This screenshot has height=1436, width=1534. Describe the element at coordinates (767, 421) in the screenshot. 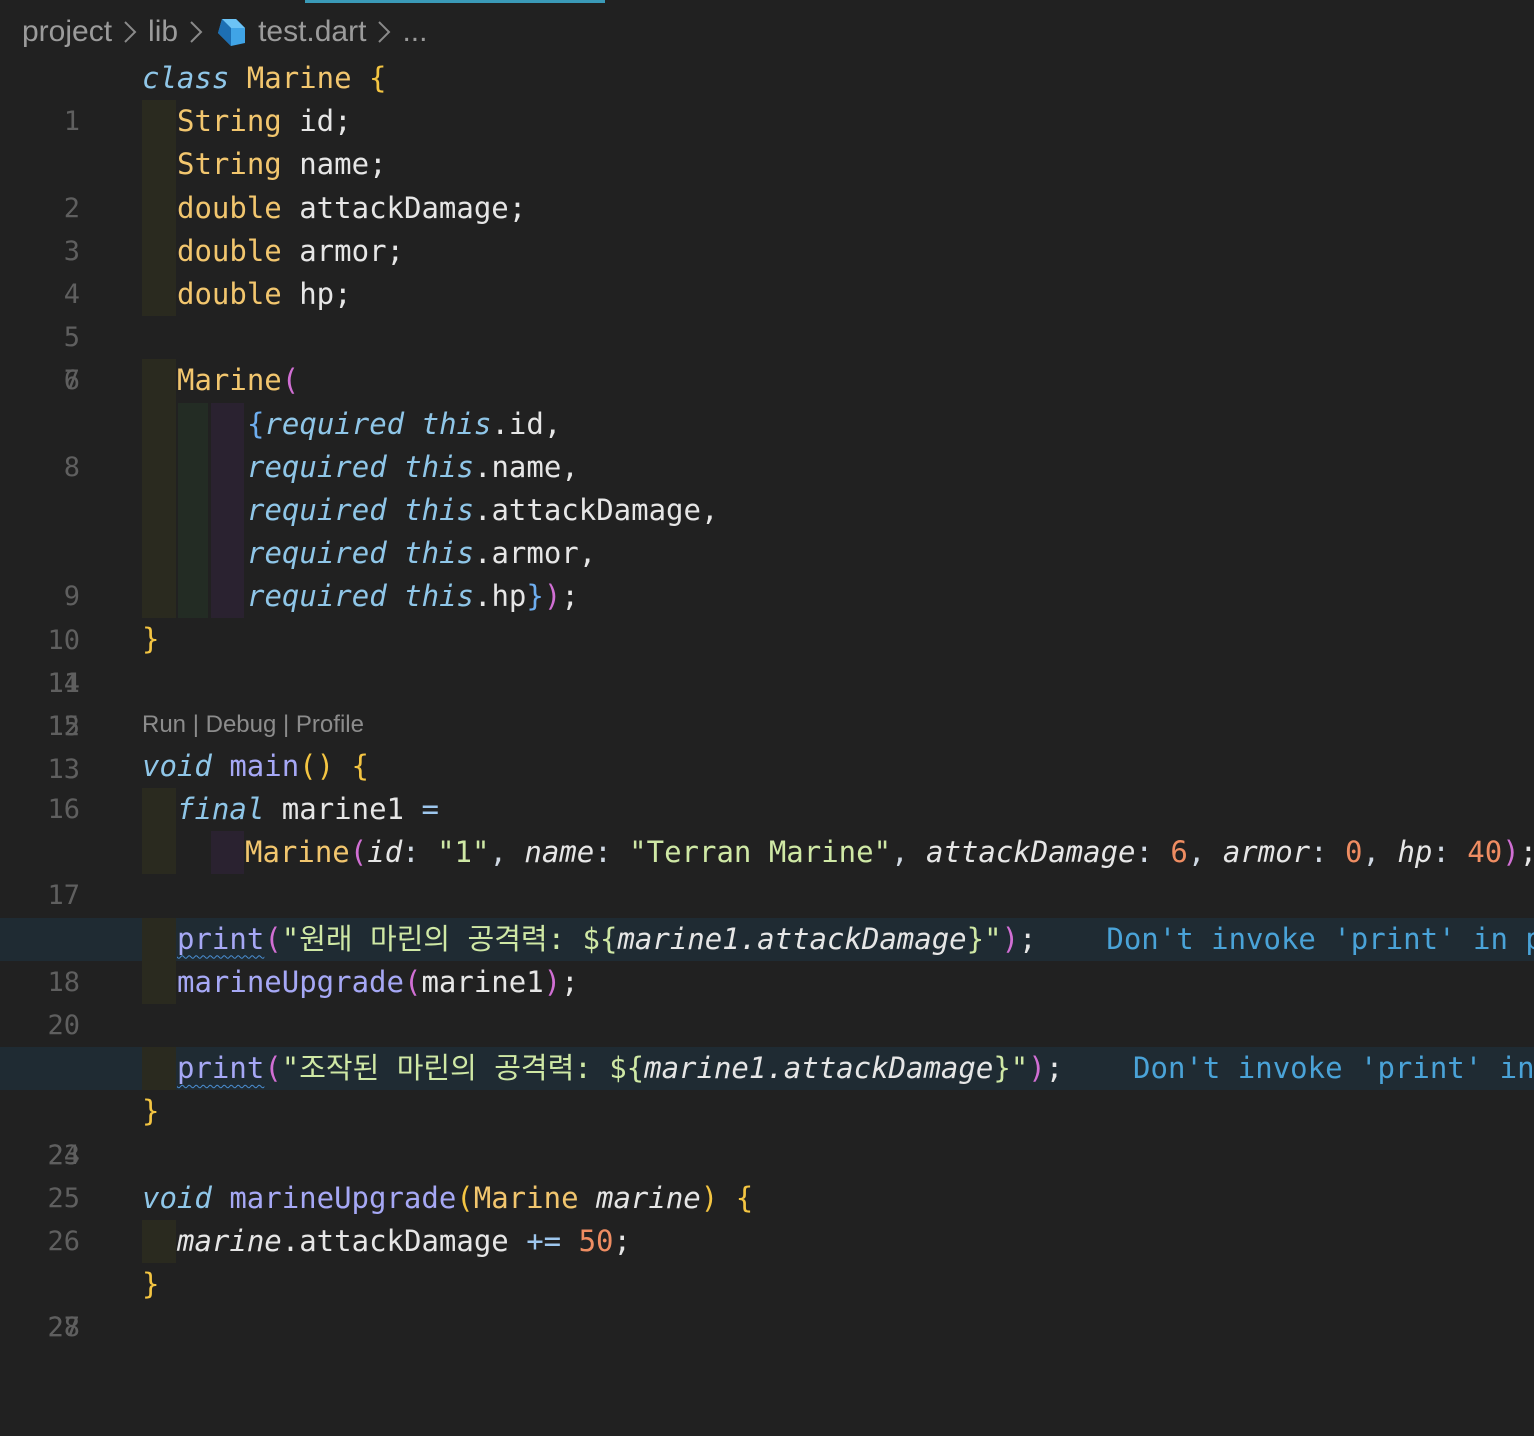

I see `code-line: 8 Marine(` at that location.